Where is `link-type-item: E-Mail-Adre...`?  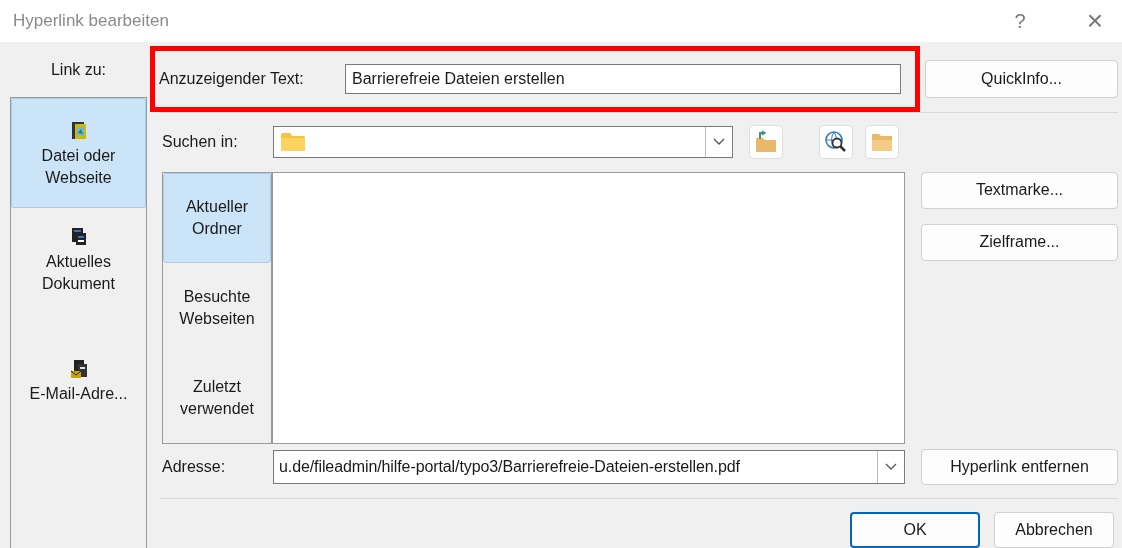 link-type-item: E-Mail-Adre... is located at coordinates (78, 393).